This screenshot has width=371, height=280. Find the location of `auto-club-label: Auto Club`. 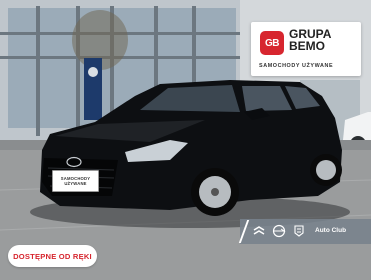

auto-club-label: Auto Club is located at coordinates (331, 230).